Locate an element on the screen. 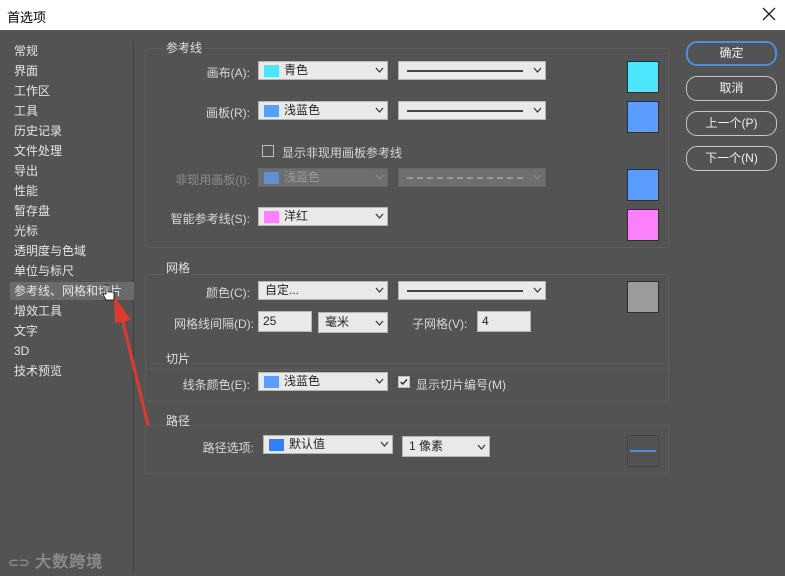 The image size is (785, 576). gridline-every-input: 25 is located at coordinates (285, 321).